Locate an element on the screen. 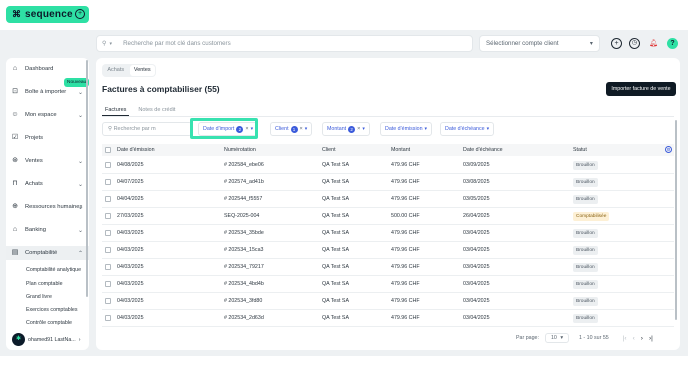 The image size is (688, 387). sidebar-item-label: Ressources humaines is located at coordinates (54, 207).